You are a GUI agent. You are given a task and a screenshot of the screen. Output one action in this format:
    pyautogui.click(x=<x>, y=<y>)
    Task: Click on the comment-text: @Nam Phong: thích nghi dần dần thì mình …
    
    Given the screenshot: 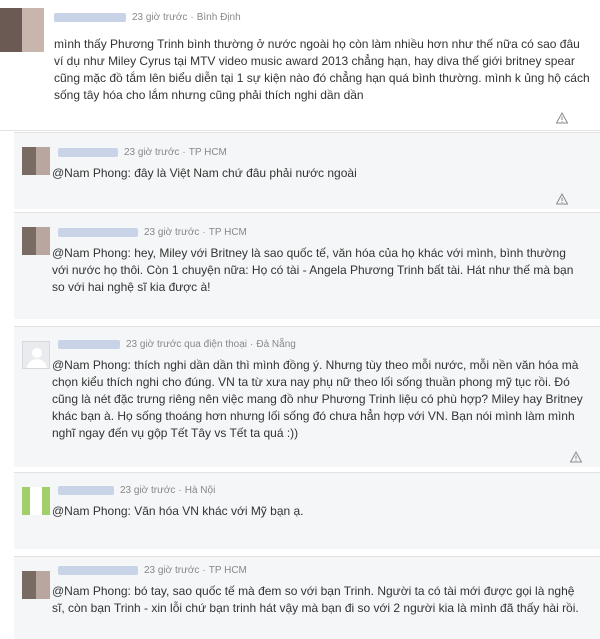 What is the action you would take?
    pyautogui.click(x=317, y=399)
    